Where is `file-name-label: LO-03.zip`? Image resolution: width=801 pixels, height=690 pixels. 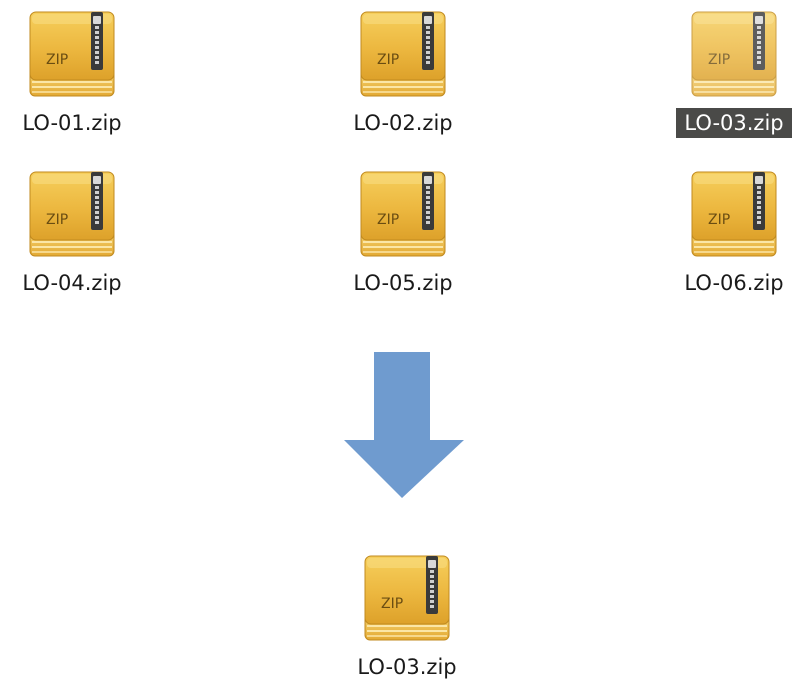 file-name-label: LO-03.zip is located at coordinates (406, 667).